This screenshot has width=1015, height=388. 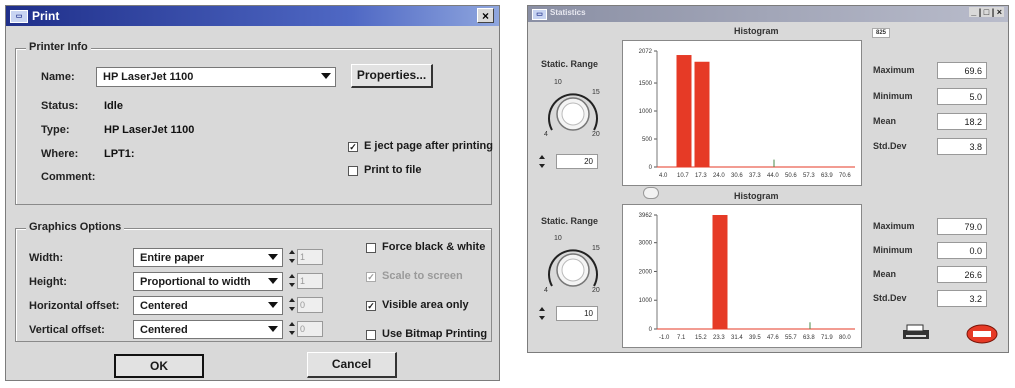 I want to click on height-label: Height:, so click(x=48, y=282).